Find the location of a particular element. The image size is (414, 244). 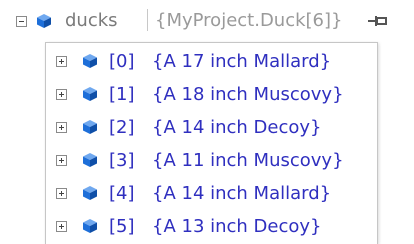

collapse-icon is located at coordinates (21, 21).